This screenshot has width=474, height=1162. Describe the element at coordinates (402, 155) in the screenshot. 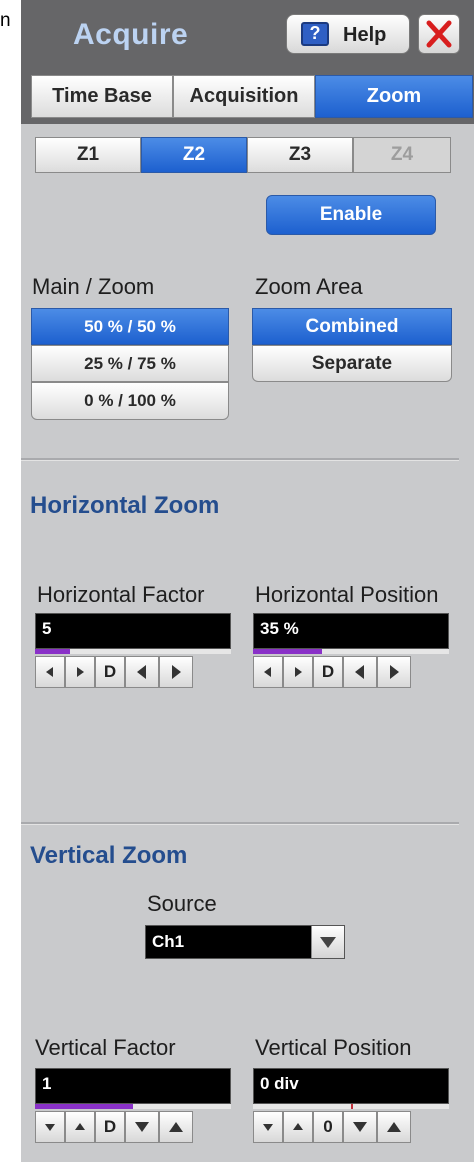

I see `zoom-z4-button: Z4` at that location.